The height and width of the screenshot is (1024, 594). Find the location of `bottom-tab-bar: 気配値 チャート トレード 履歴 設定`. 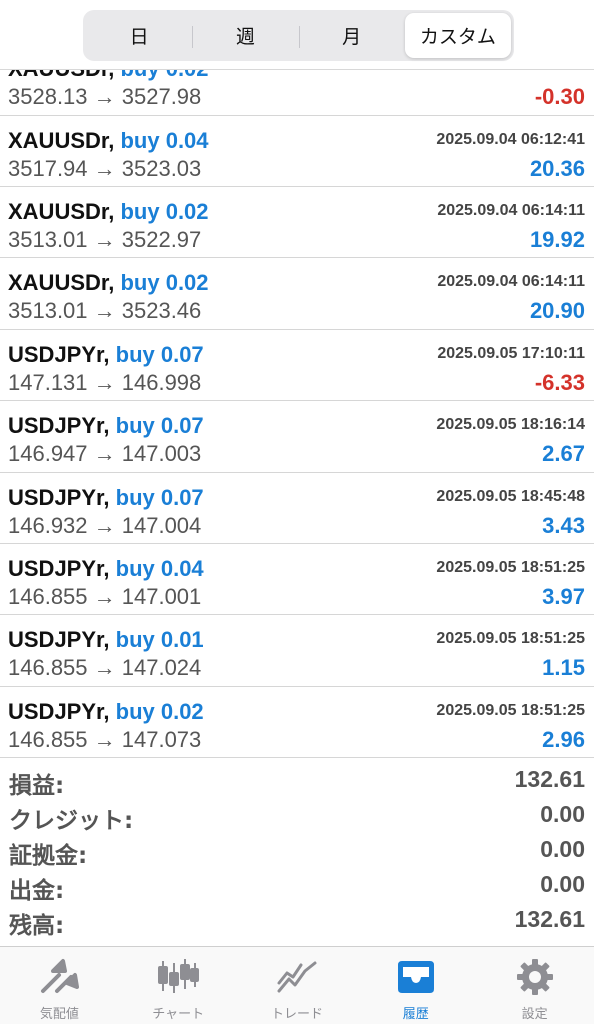

bottom-tab-bar: 気配値 チャート トレード 履歴 設定 is located at coordinates (297, 985).